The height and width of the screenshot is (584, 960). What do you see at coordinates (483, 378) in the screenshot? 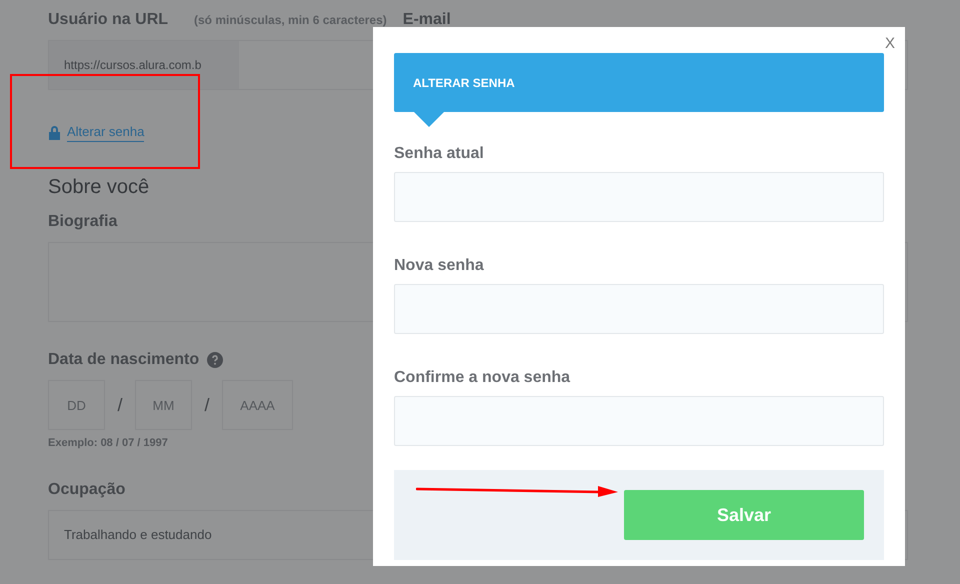
I see `field-label: Confirme a nova senha` at bounding box center [483, 378].